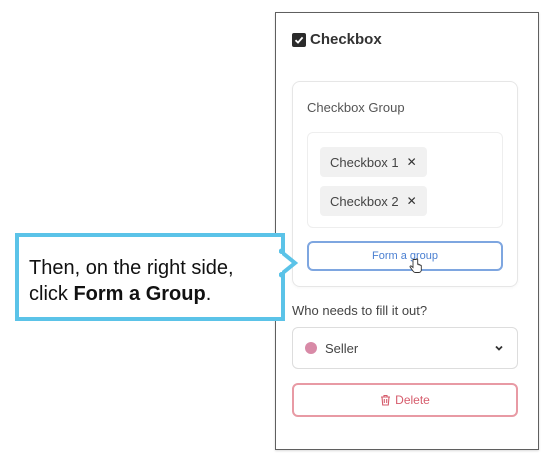 This screenshot has width=546, height=466. Describe the element at coordinates (364, 162) in the screenshot. I see `chip-label: Checkbox 1` at that location.